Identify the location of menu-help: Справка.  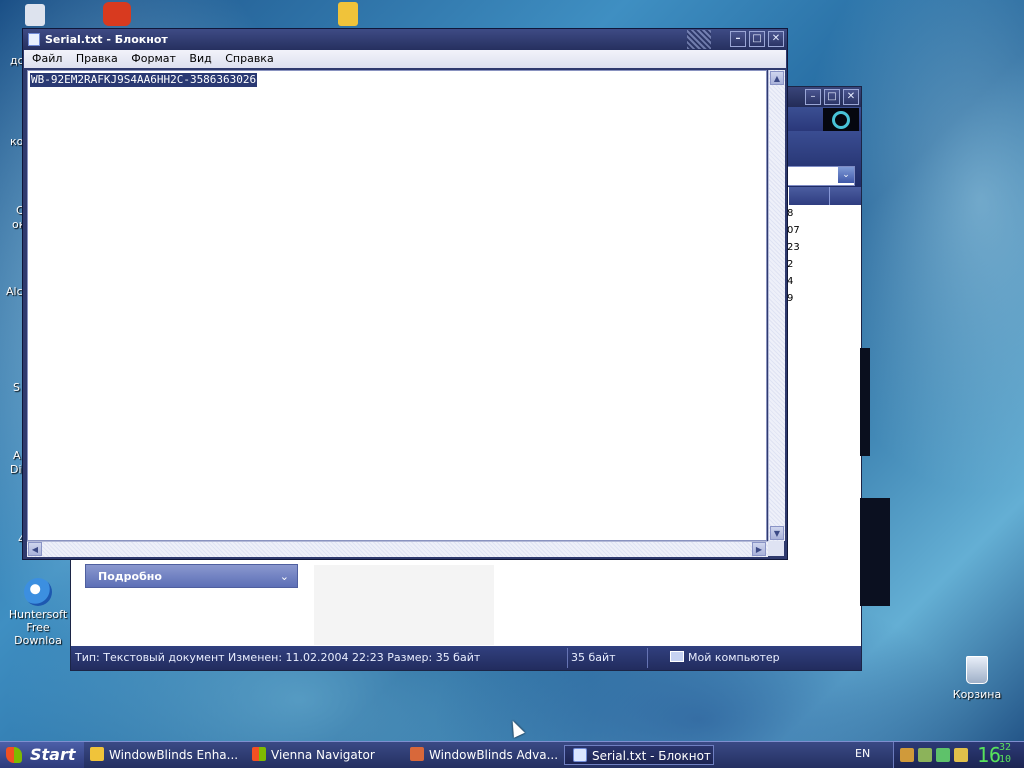
(249, 59).